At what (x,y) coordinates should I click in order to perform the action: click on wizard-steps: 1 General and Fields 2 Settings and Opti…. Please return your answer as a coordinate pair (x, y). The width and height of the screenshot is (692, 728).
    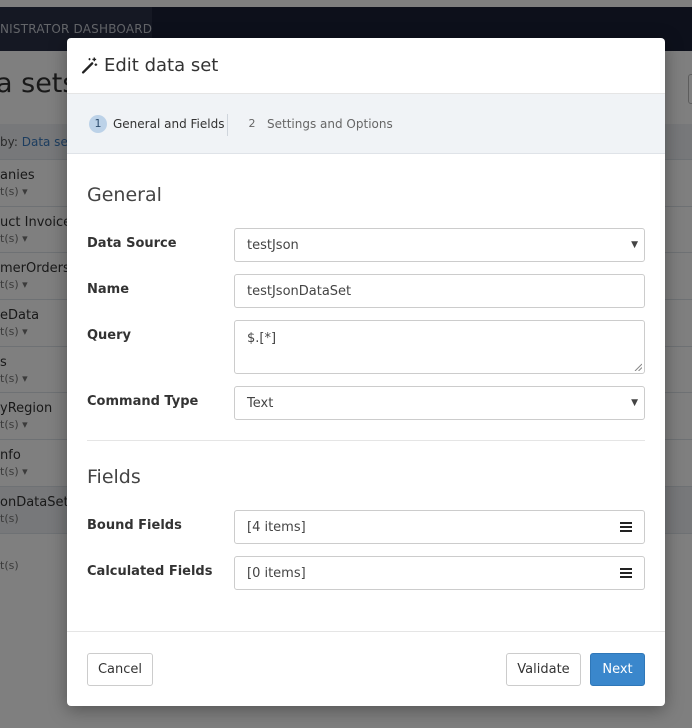
    Looking at the image, I should click on (366, 124).